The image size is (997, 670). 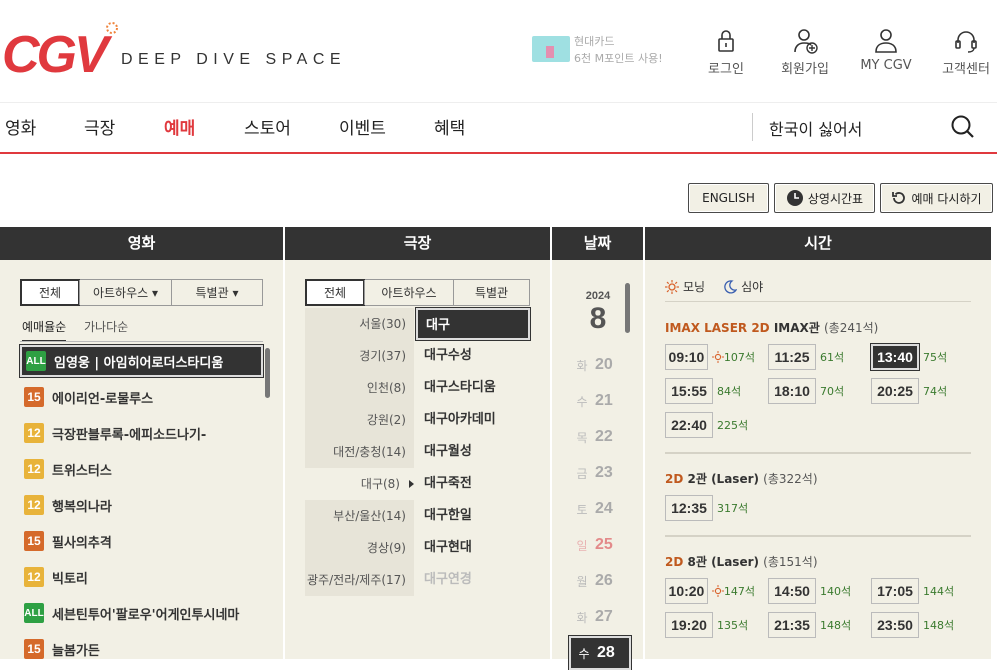 I want to click on movie-item: ALL 세븐틴투어'팔로우'어게인투시네마, so click(x=141, y=613).